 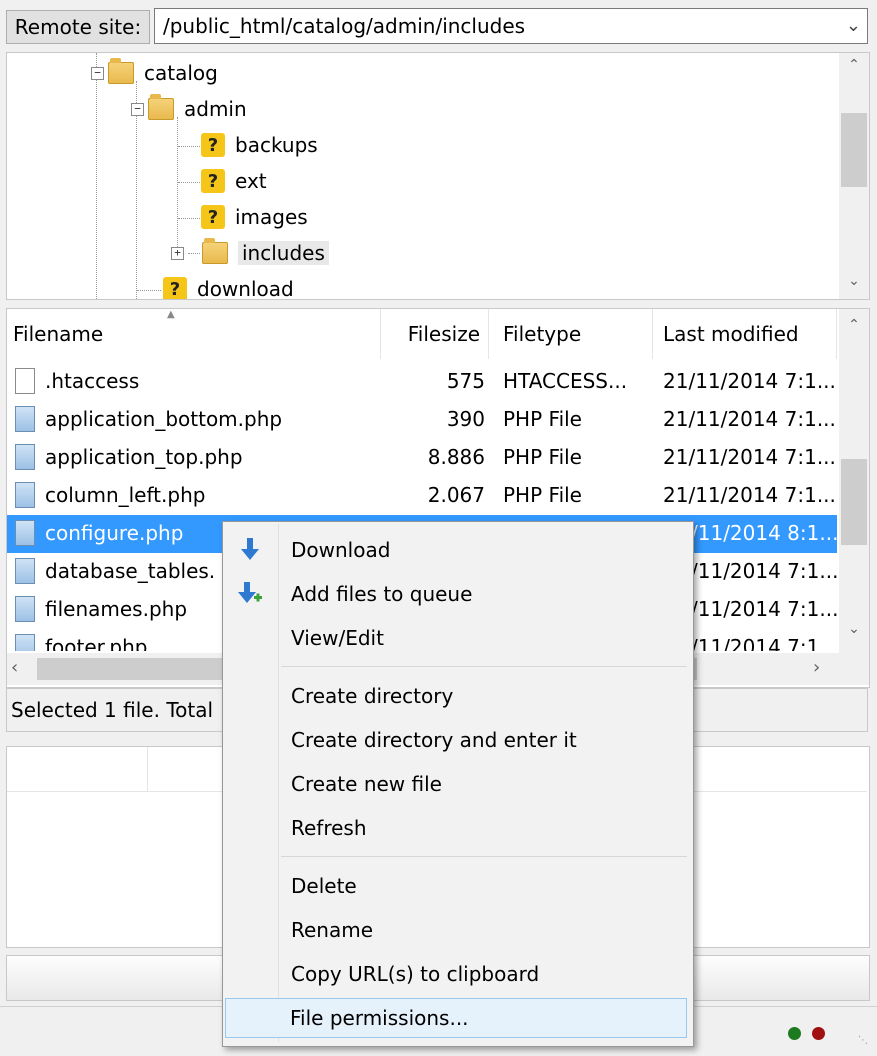 What do you see at coordinates (250, 253) in the screenshot?
I see `tree-item-includes: + includes` at bounding box center [250, 253].